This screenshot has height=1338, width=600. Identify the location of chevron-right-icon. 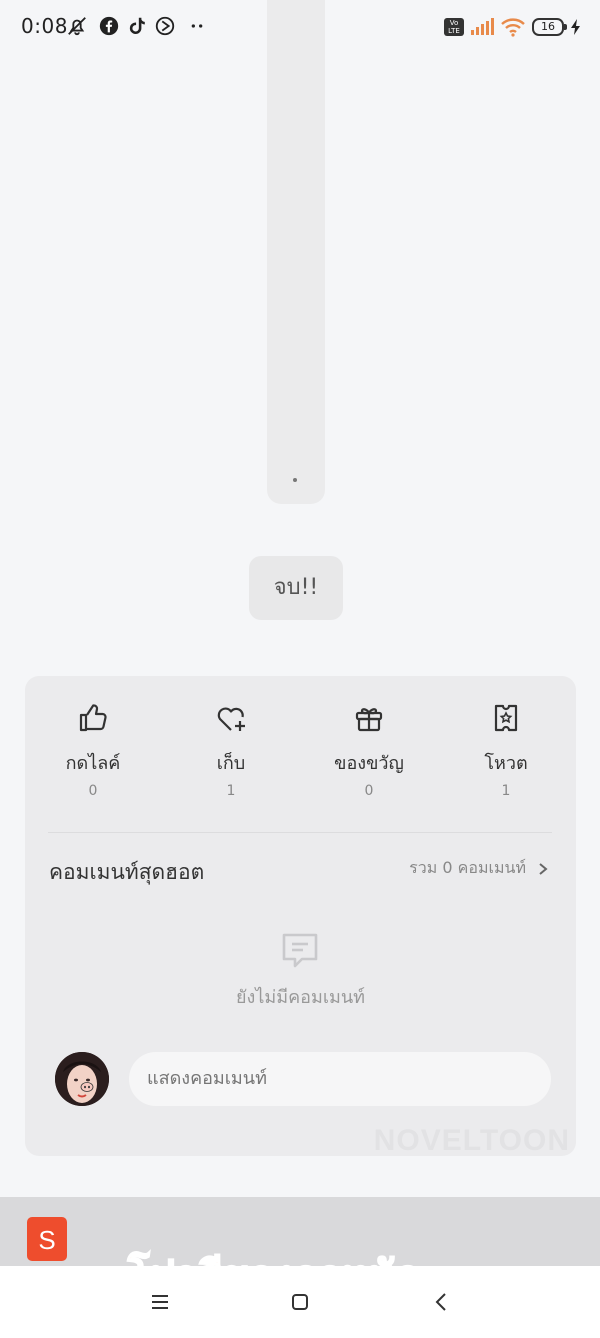
(543, 868).